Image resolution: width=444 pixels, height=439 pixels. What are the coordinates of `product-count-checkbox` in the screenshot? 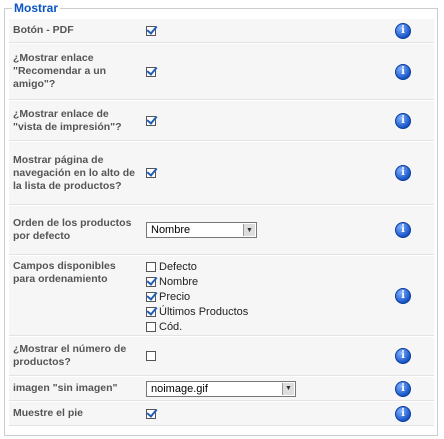 It's located at (151, 356).